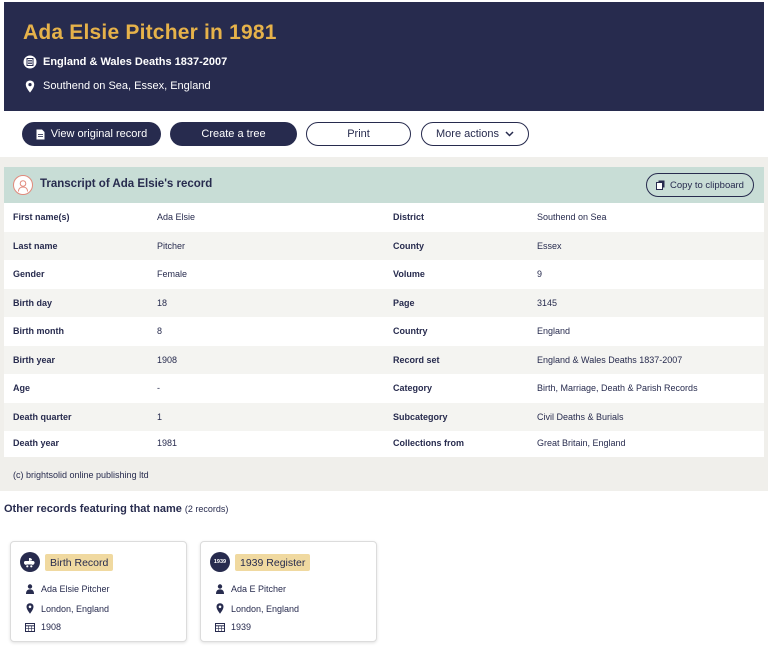  I want to click on document-icon, so click(40, 134).